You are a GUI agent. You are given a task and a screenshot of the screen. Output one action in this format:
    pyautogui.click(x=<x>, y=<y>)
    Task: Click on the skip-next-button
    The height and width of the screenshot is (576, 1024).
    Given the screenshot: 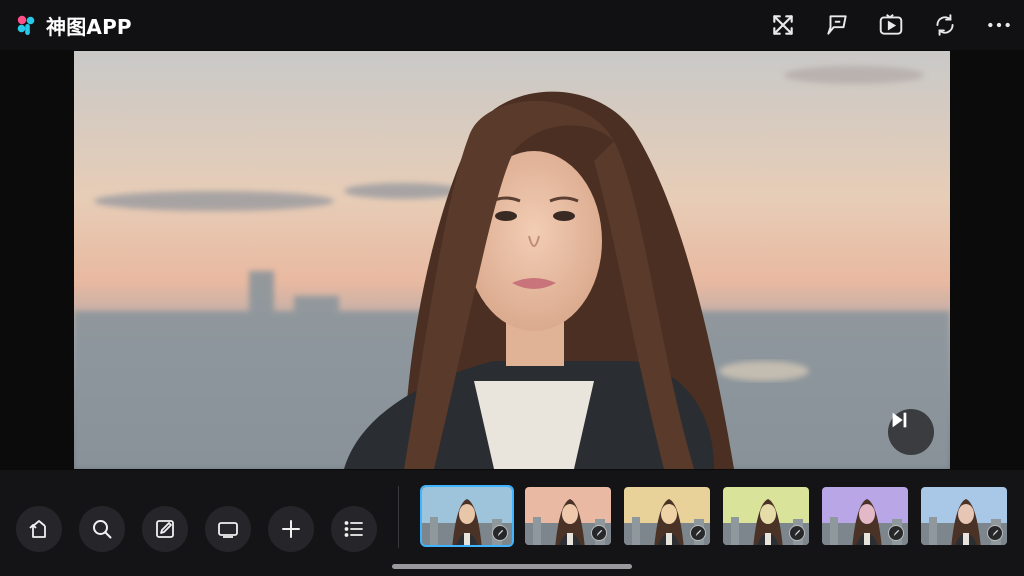 What is the action you would take?
    pyautogui.click(x=911, y=432)
    